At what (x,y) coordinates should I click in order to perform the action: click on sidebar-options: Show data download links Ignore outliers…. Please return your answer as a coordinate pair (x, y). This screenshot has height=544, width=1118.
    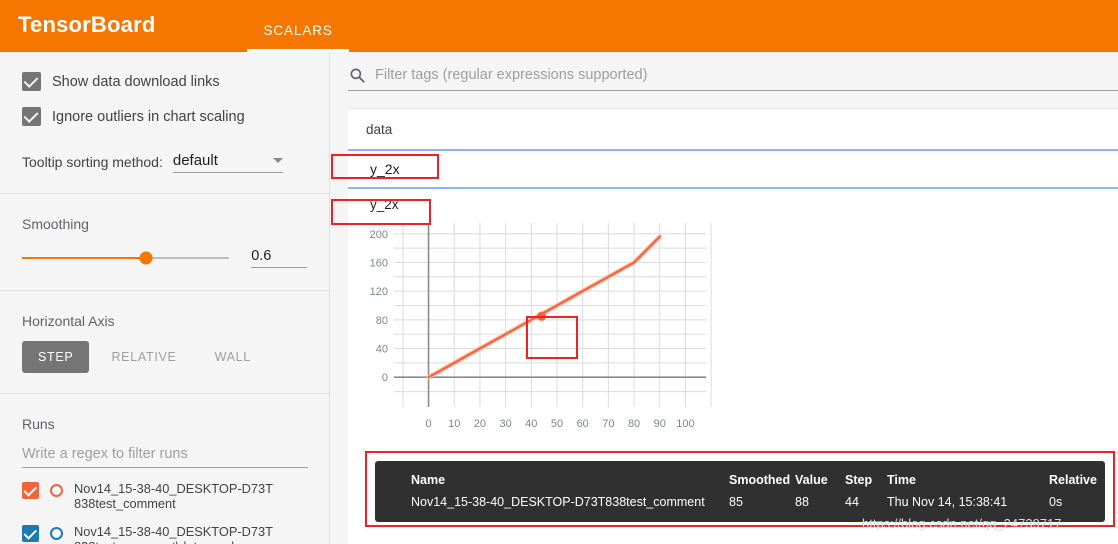
    Looking at the image, I should click on (164, 132).